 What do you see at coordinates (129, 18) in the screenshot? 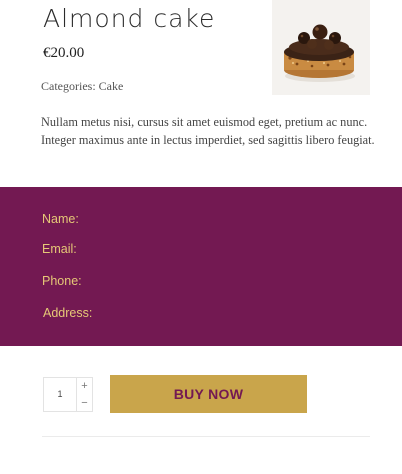
I see `product-title: Almond cake` at bounding box center [129, 18].